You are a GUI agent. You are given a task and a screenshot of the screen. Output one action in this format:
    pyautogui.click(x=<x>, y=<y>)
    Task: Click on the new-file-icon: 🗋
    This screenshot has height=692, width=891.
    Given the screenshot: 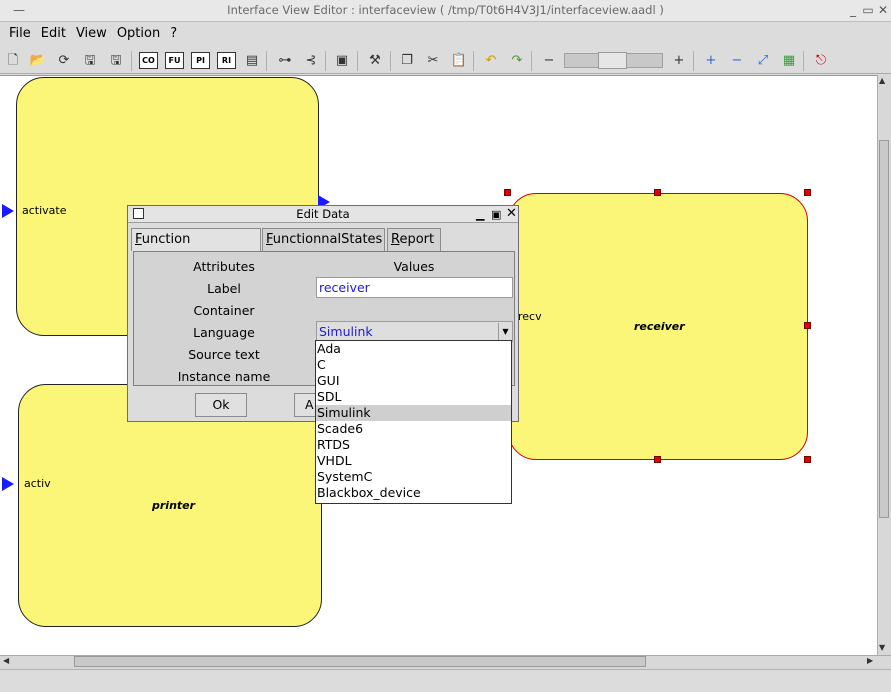 What is the action you would take?
    pyautogui.click(x=13, y=61)
    